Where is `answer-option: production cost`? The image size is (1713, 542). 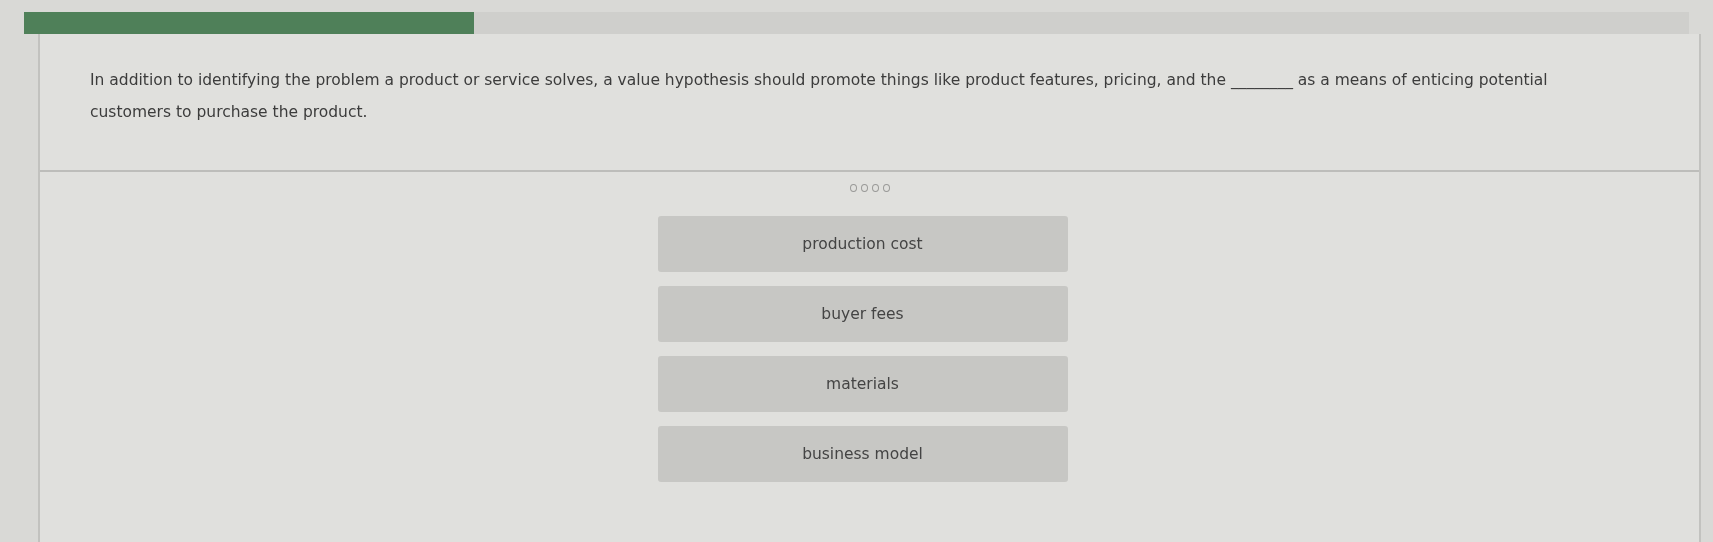 answer-option: production cost is located at coordinates (862, 244).